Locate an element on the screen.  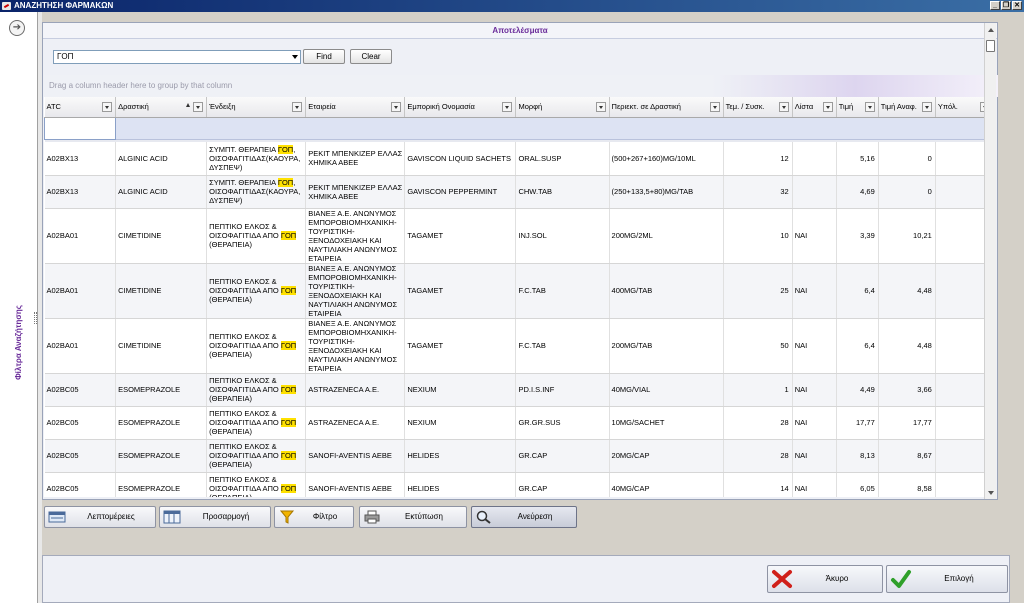
cell-company: ASTRAZENECA A.E. is located at coordinates (355, 390).